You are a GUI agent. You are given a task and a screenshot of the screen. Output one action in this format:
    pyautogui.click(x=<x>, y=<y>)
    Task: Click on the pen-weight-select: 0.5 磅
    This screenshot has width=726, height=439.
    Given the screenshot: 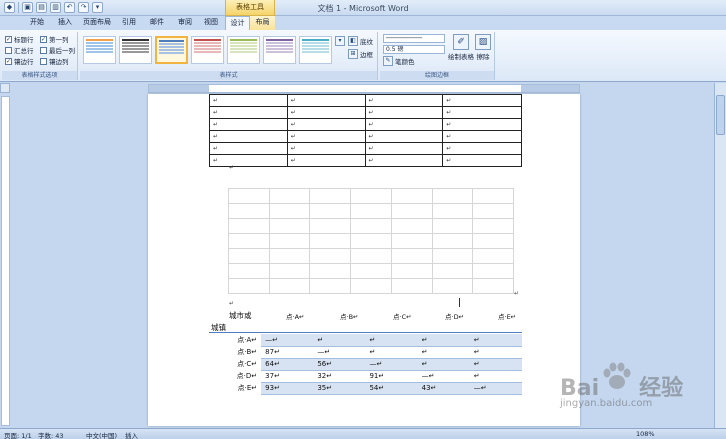 What is the action you would take?
    pyautogui.click(x=414, y=49)
    